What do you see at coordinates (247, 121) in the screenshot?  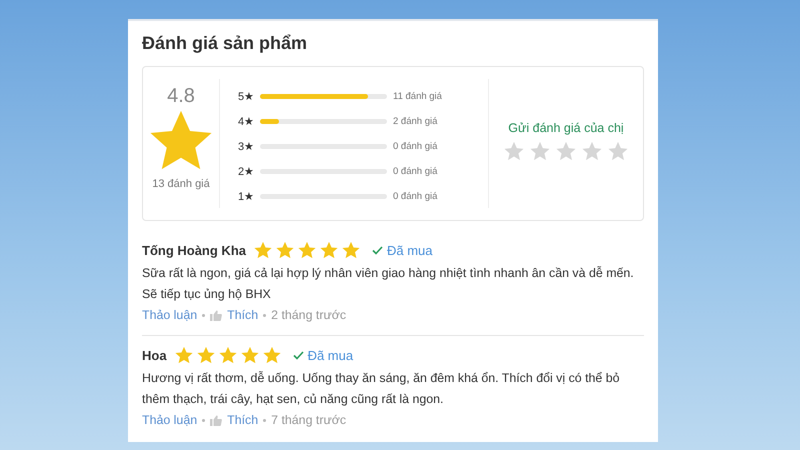 I see `star-level-label: 4★` at bounding box center [247, 121].